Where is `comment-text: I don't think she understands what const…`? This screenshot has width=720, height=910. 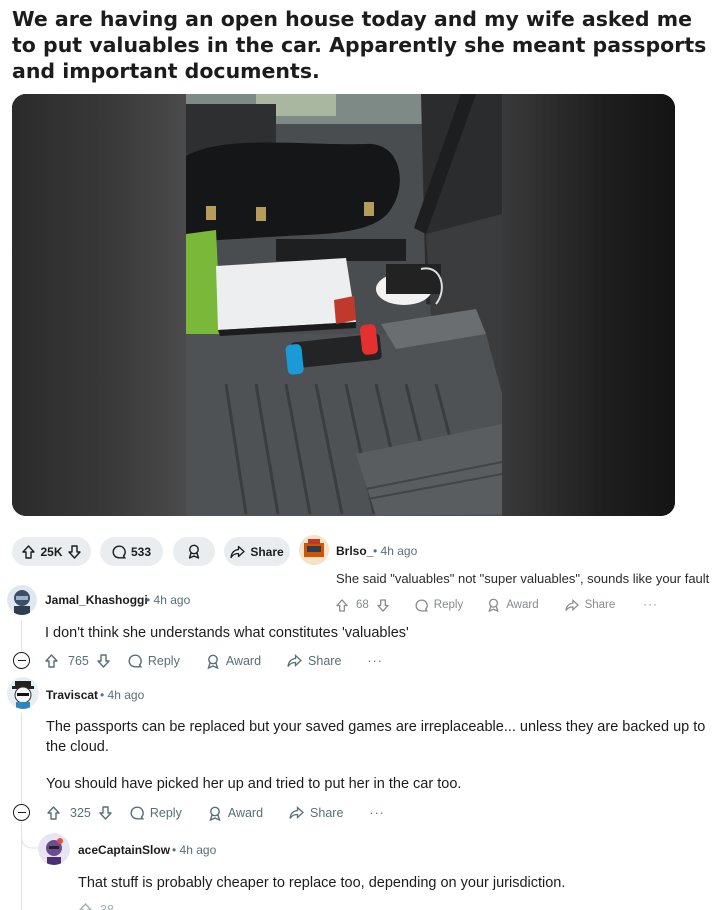
comment-text: I don't think she understands what const… is located at coordinates (227, 633).